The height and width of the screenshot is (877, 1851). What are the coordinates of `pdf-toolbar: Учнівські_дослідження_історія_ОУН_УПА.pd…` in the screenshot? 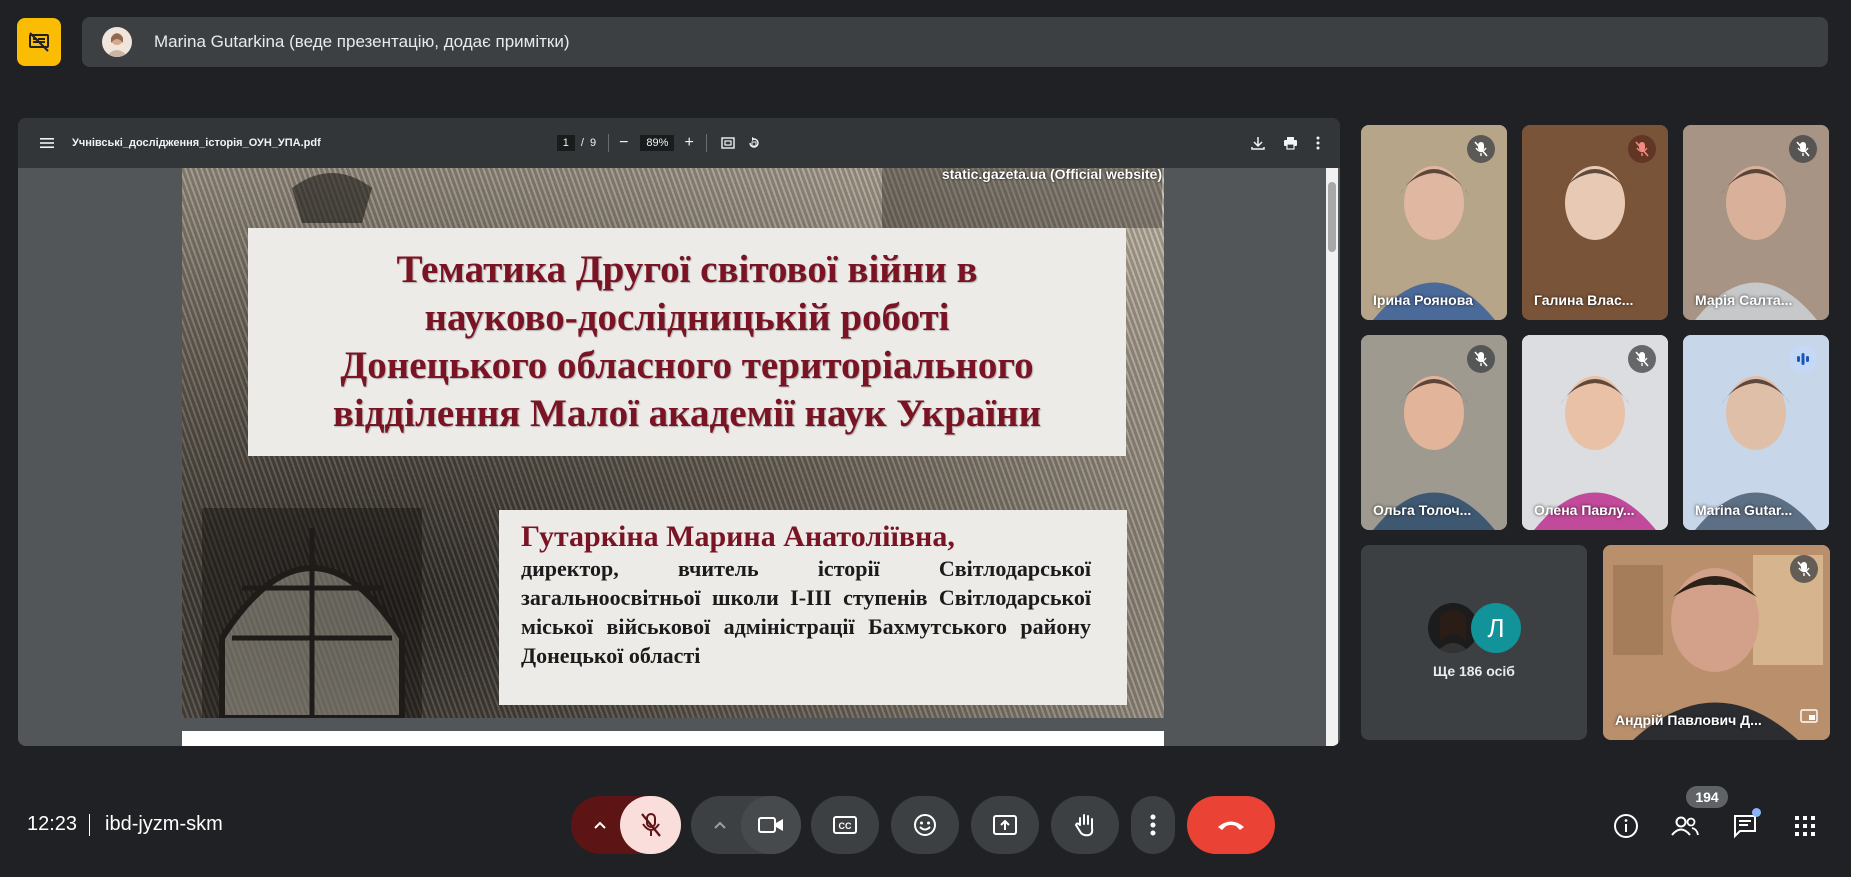 It's located at (679, 143).